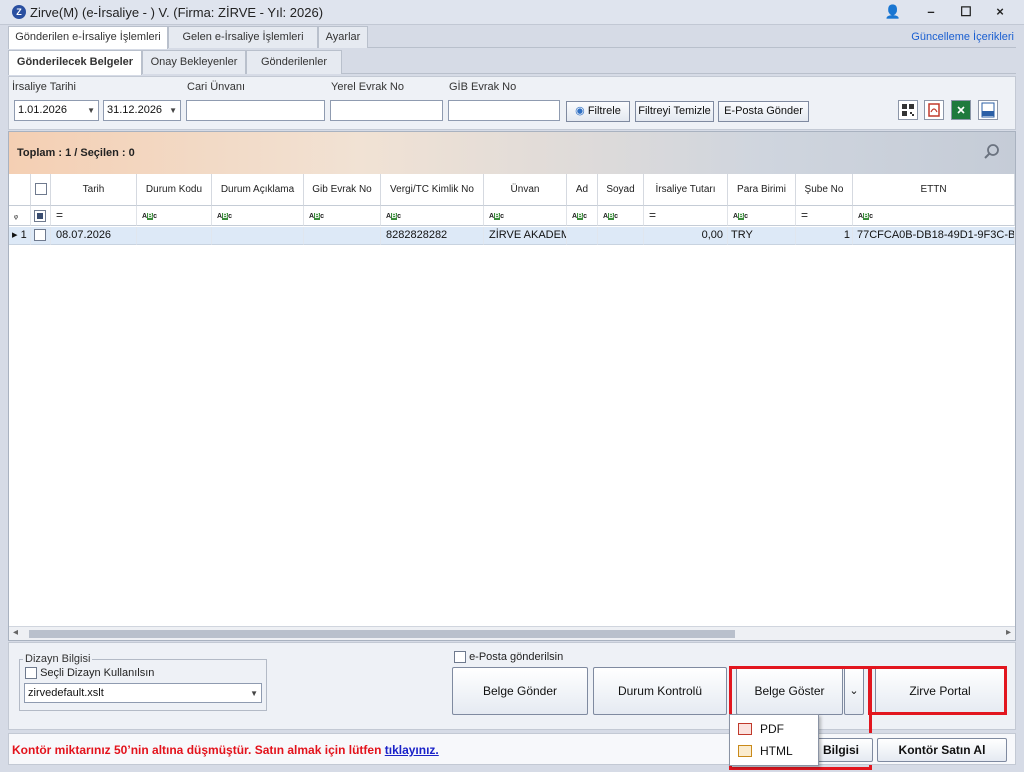 The width and height of the screenshot is (1024, 772). What do you see at coordinates (762, 190) in the screenshot?
I see `col-header-para-birimi: Para Birimi` at bounding box center [762, 190].